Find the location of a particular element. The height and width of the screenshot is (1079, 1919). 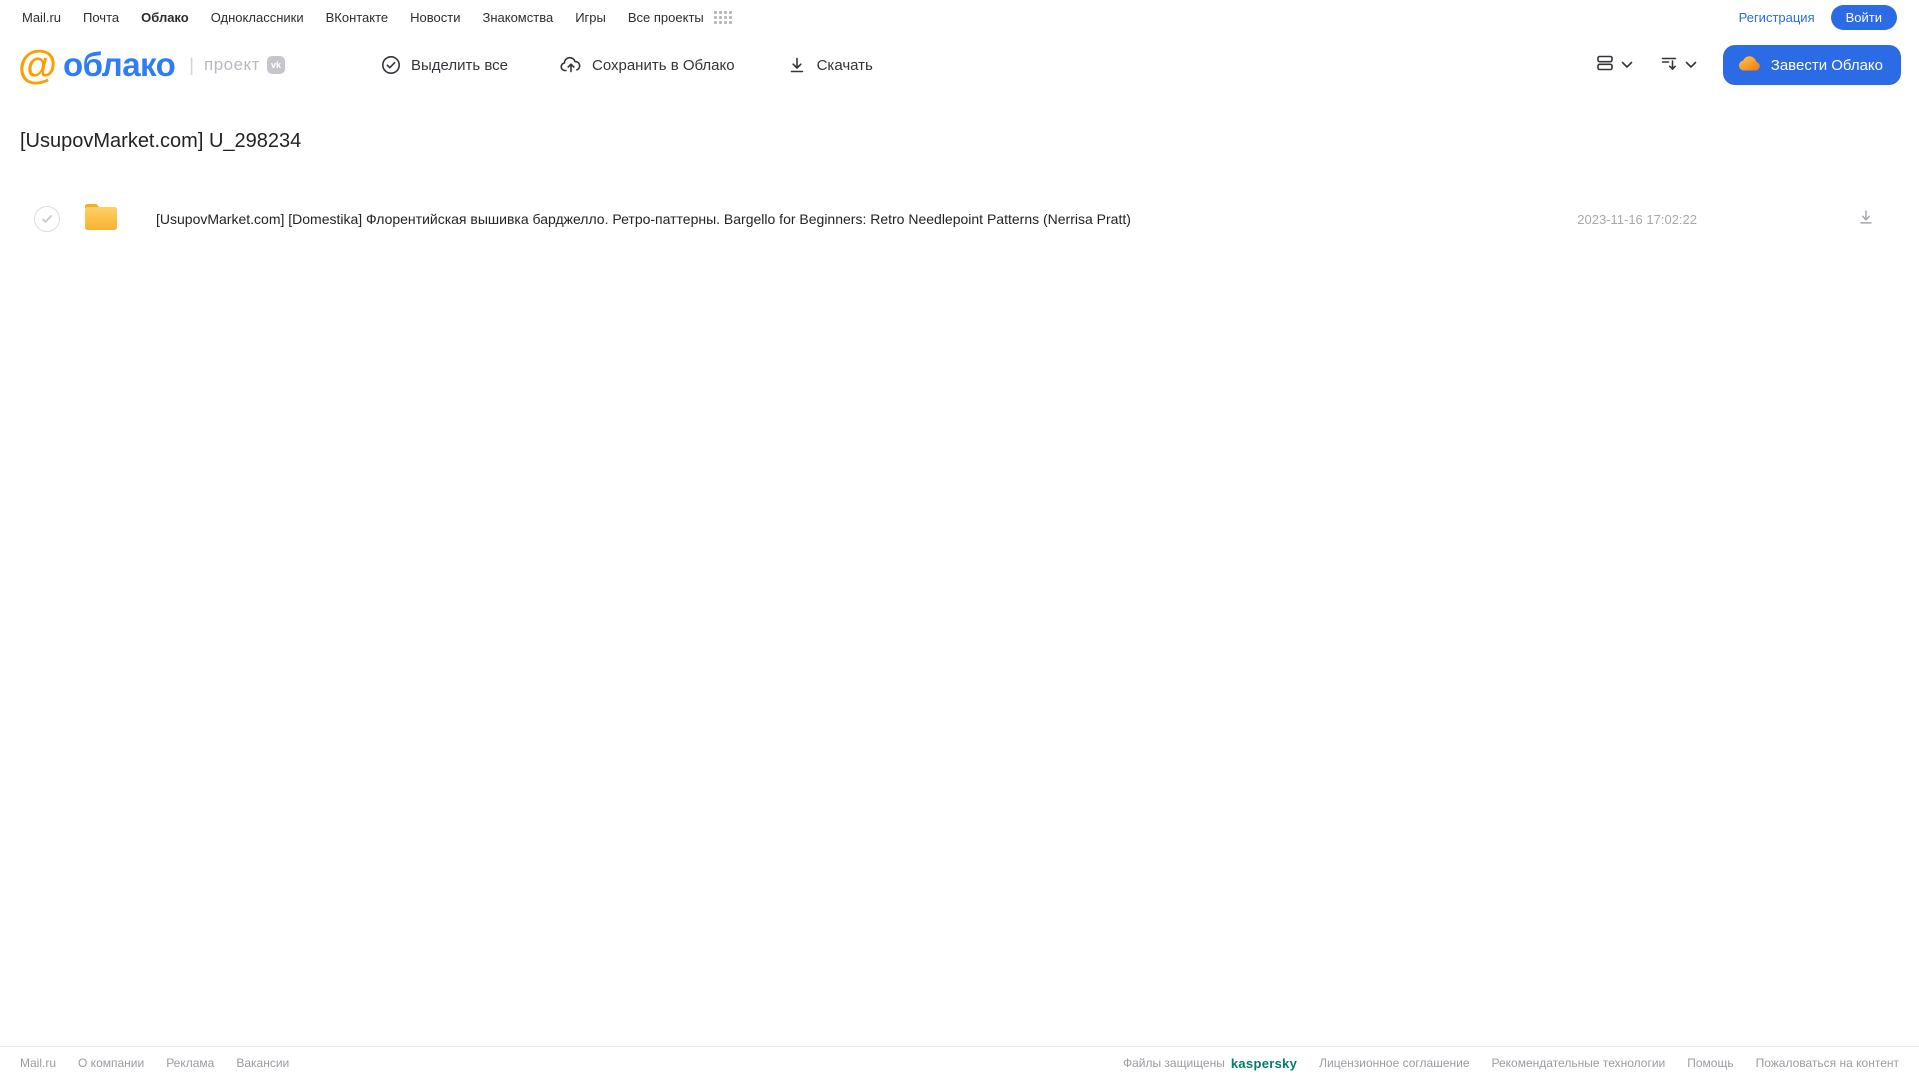

kaspersky-protection: Файлы защищены kaspersky is located at coordinates (1210, 1063).